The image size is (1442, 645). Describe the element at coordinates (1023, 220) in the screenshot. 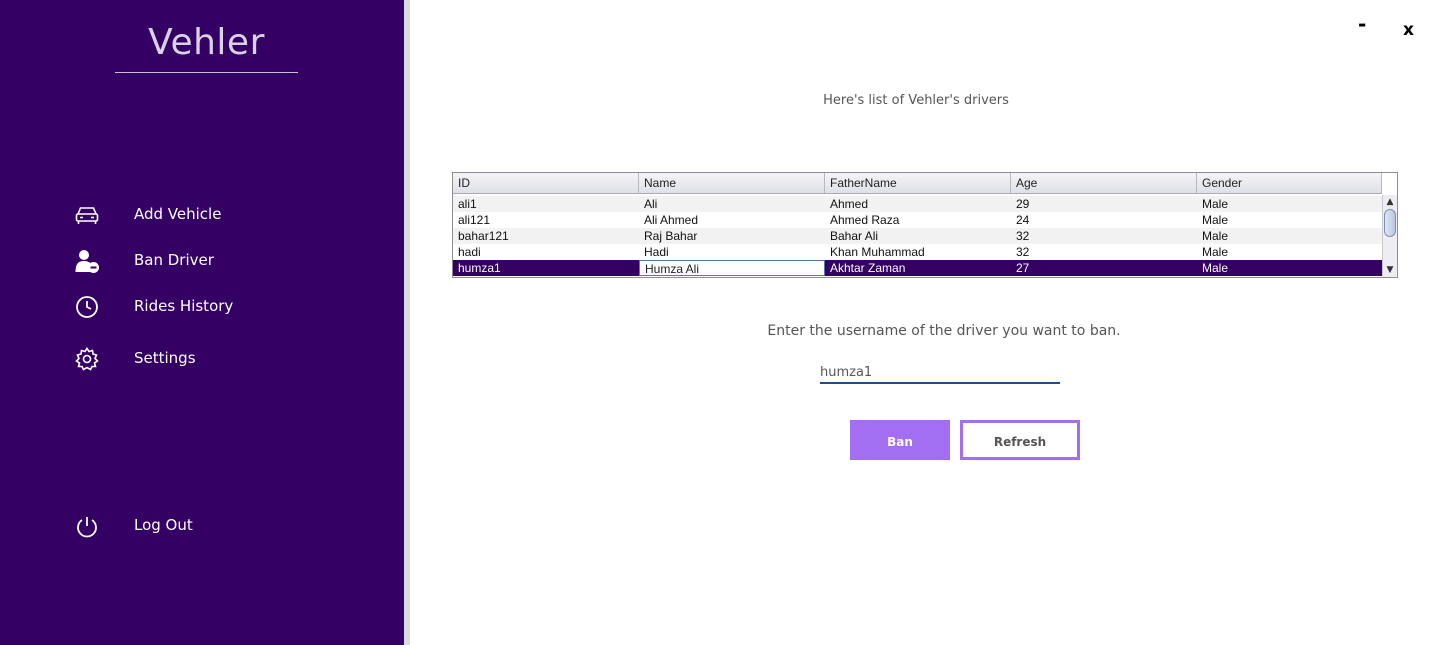

I see `cell-age: 24` at that location.